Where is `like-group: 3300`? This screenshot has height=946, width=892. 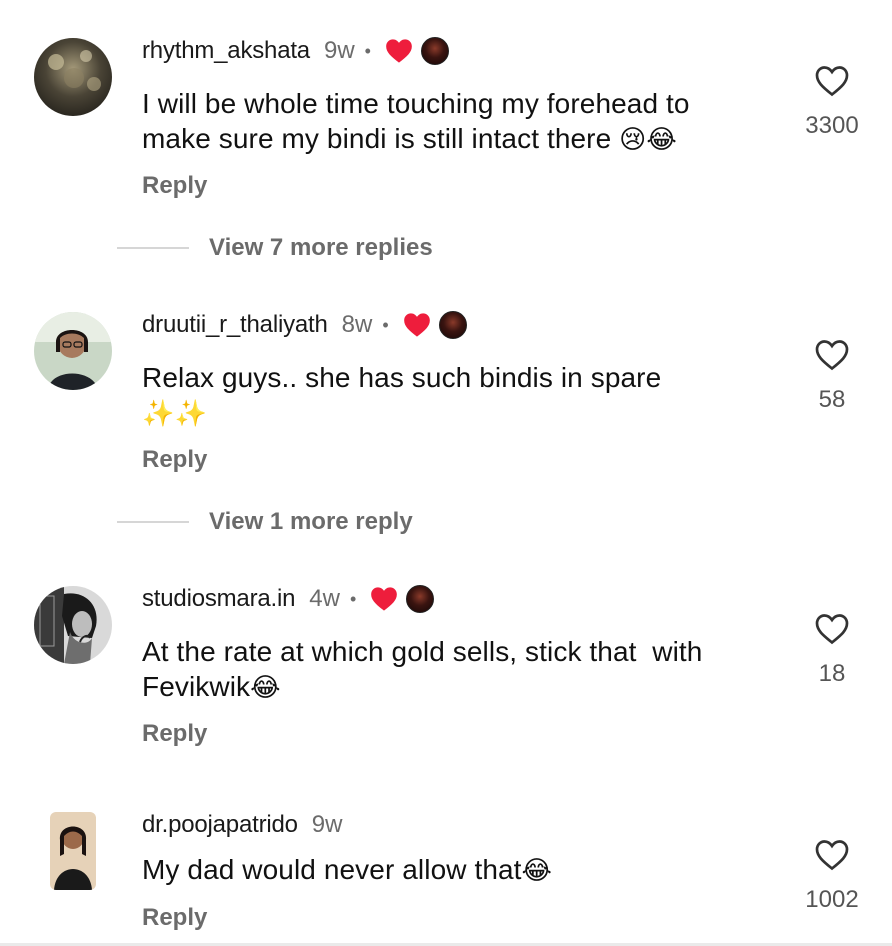
like-group: 3300 is located at coordinates (832, 102).